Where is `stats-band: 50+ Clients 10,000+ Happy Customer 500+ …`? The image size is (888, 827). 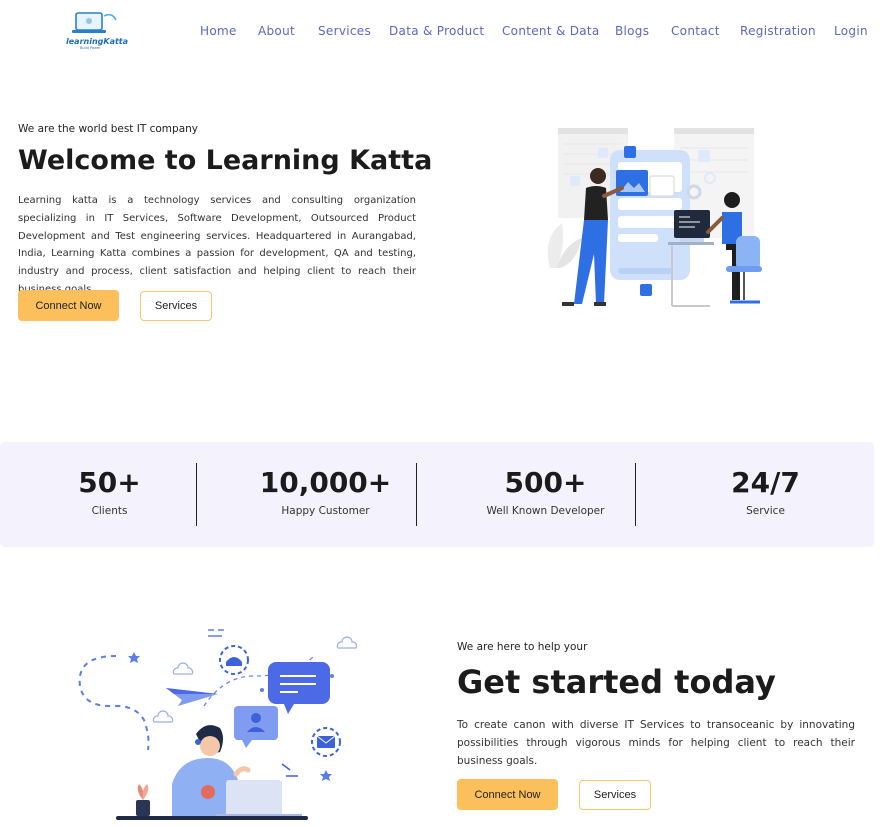
stats-band: 50+ Clients 10,000+ Happy Customer 500+ … is located at coordinates (437, 494).